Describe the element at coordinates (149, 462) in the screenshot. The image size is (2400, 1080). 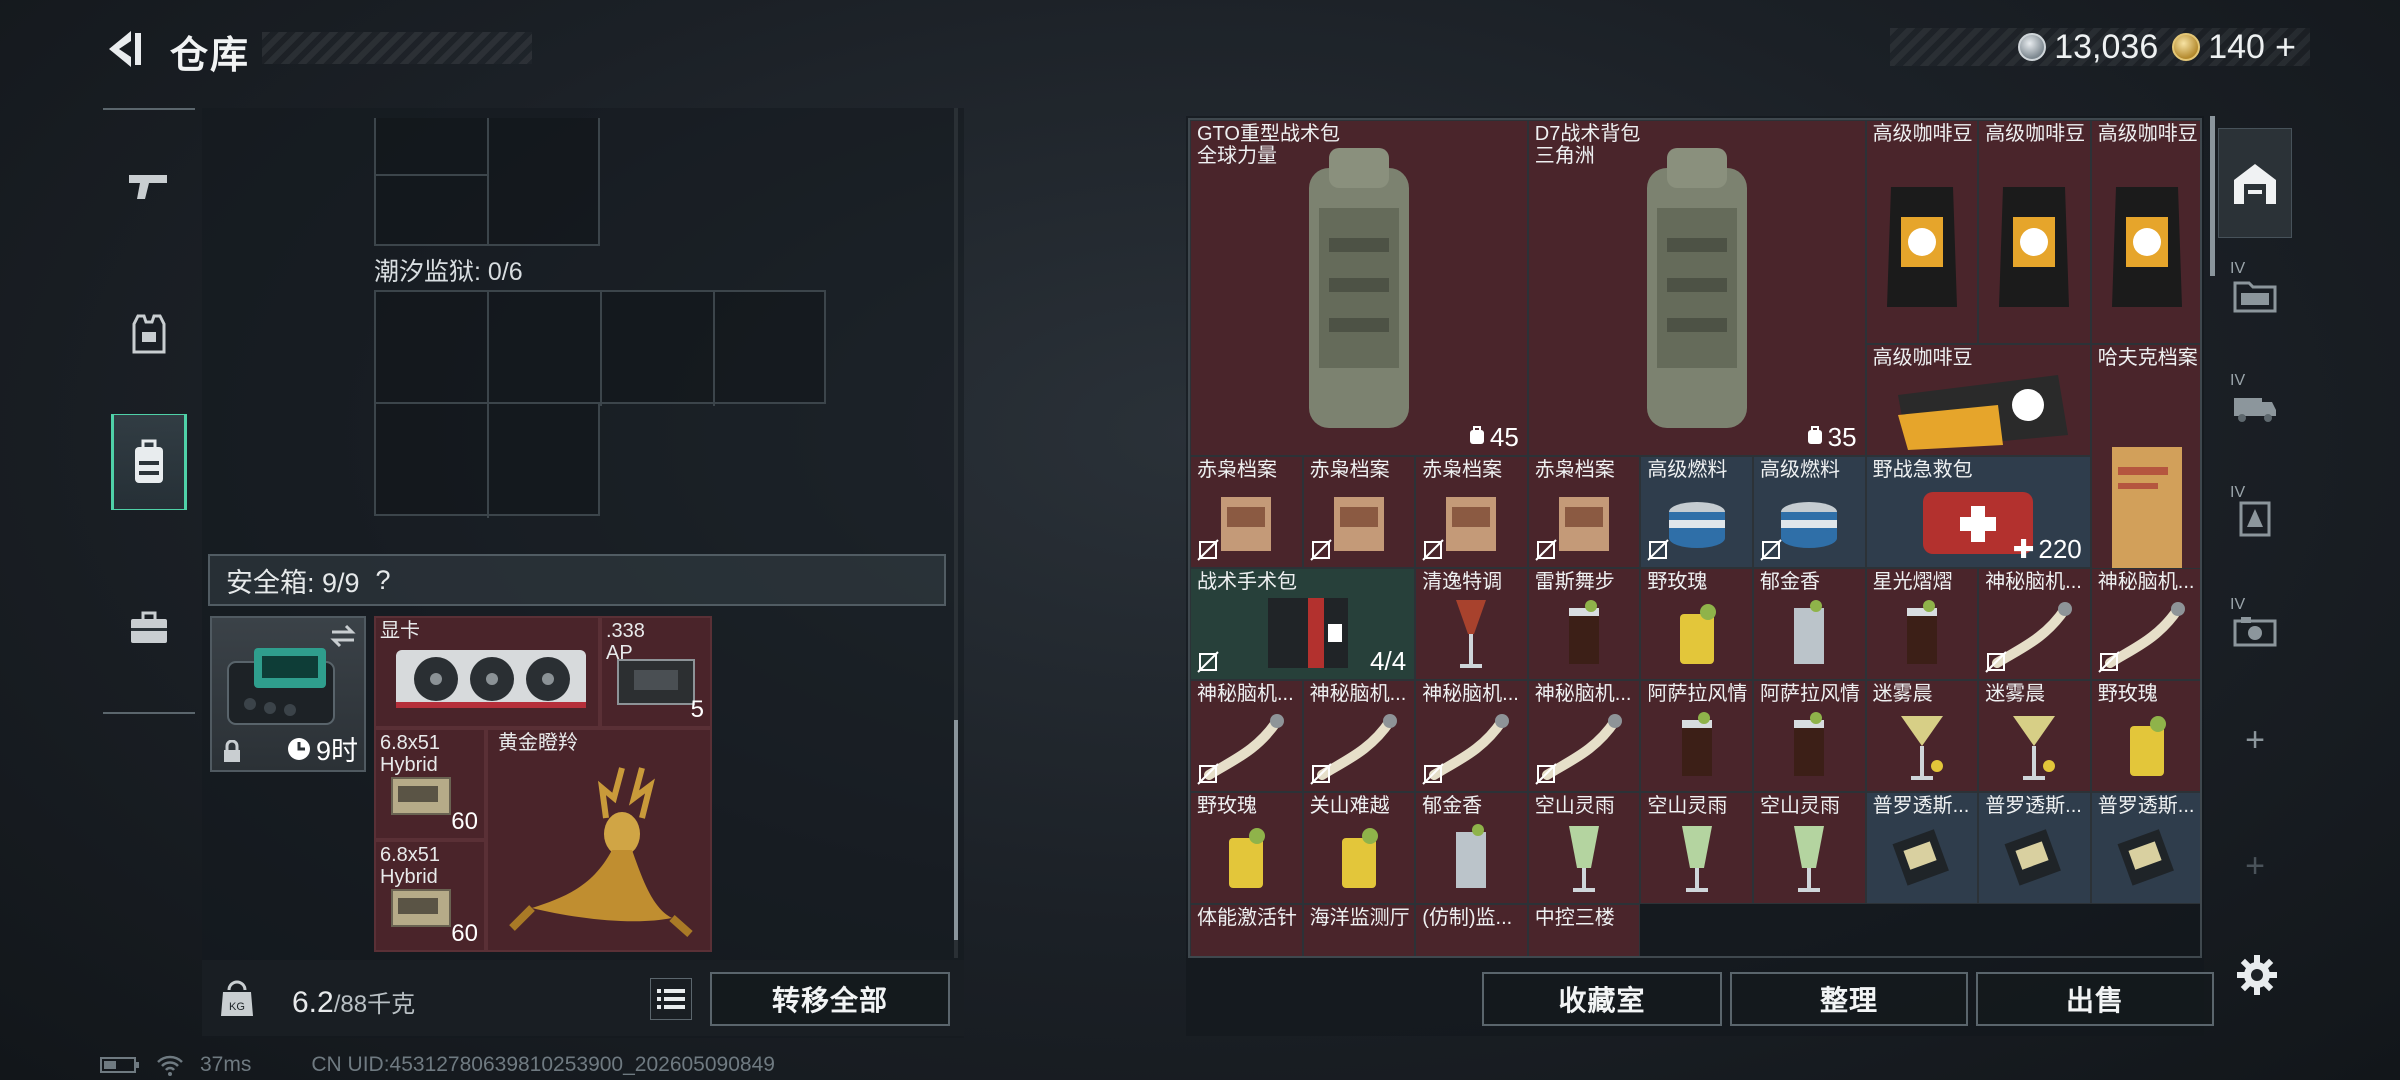
I see `nav-backpack` at that location.